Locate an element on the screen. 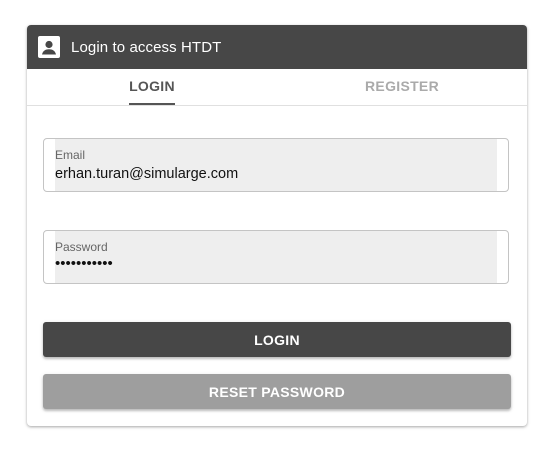 The width and height of the screenshot is (560, 456). email-label: Email is located at coordinates (70, 155).